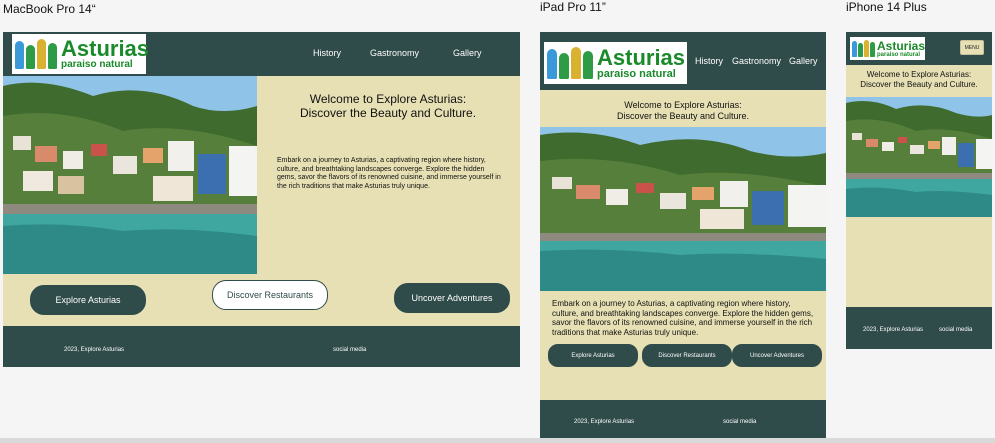 The width and height of the screenshot is (995, 443). Describe the element at coordinates (261, 346) in the screenshot. I see `macbook-footer: 2023, Explore Asturias social media` at that location.